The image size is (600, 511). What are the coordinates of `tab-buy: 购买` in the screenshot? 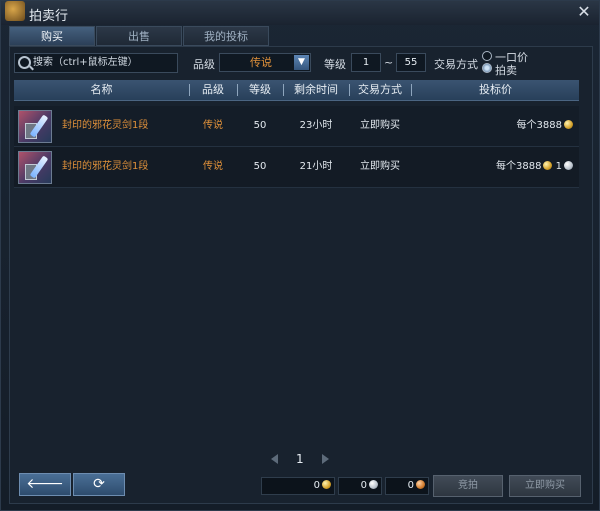 It's located at (52, 36).